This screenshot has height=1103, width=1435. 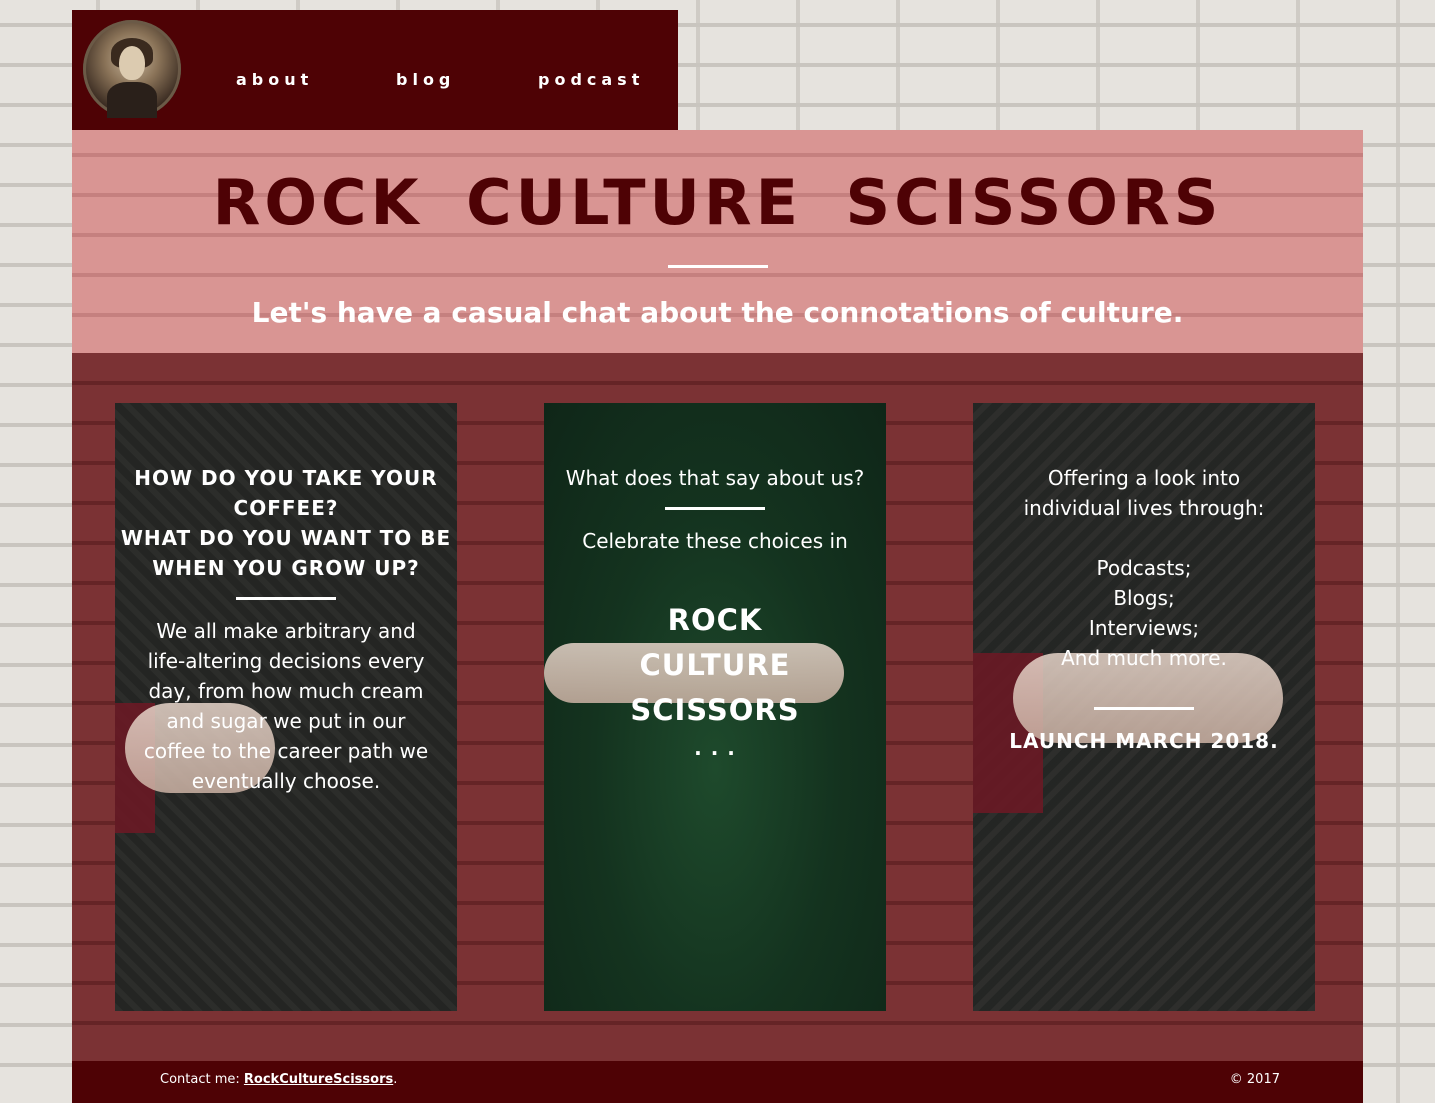 What do you see at coordinates (1144, 628) in the screenshot?
I see `card-list-item: Interviews;` at bounding box center [1144, 628].